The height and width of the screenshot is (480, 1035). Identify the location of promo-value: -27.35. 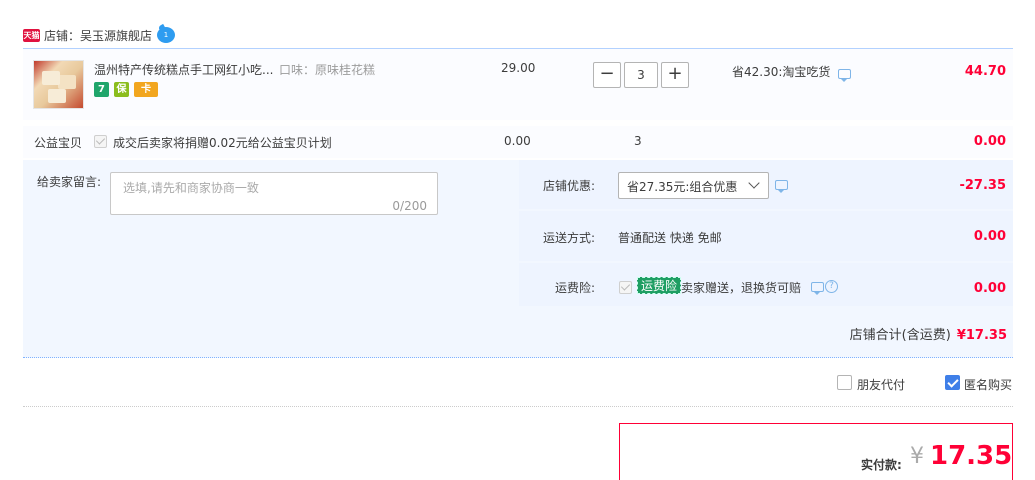
(982, 185).